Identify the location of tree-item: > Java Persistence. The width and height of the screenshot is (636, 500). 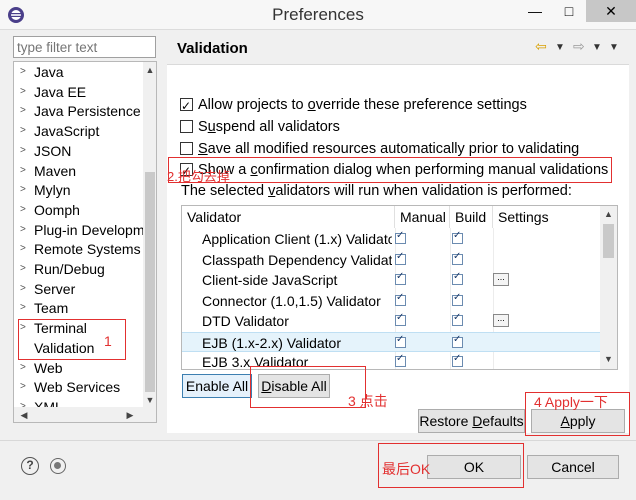
(78, 111).